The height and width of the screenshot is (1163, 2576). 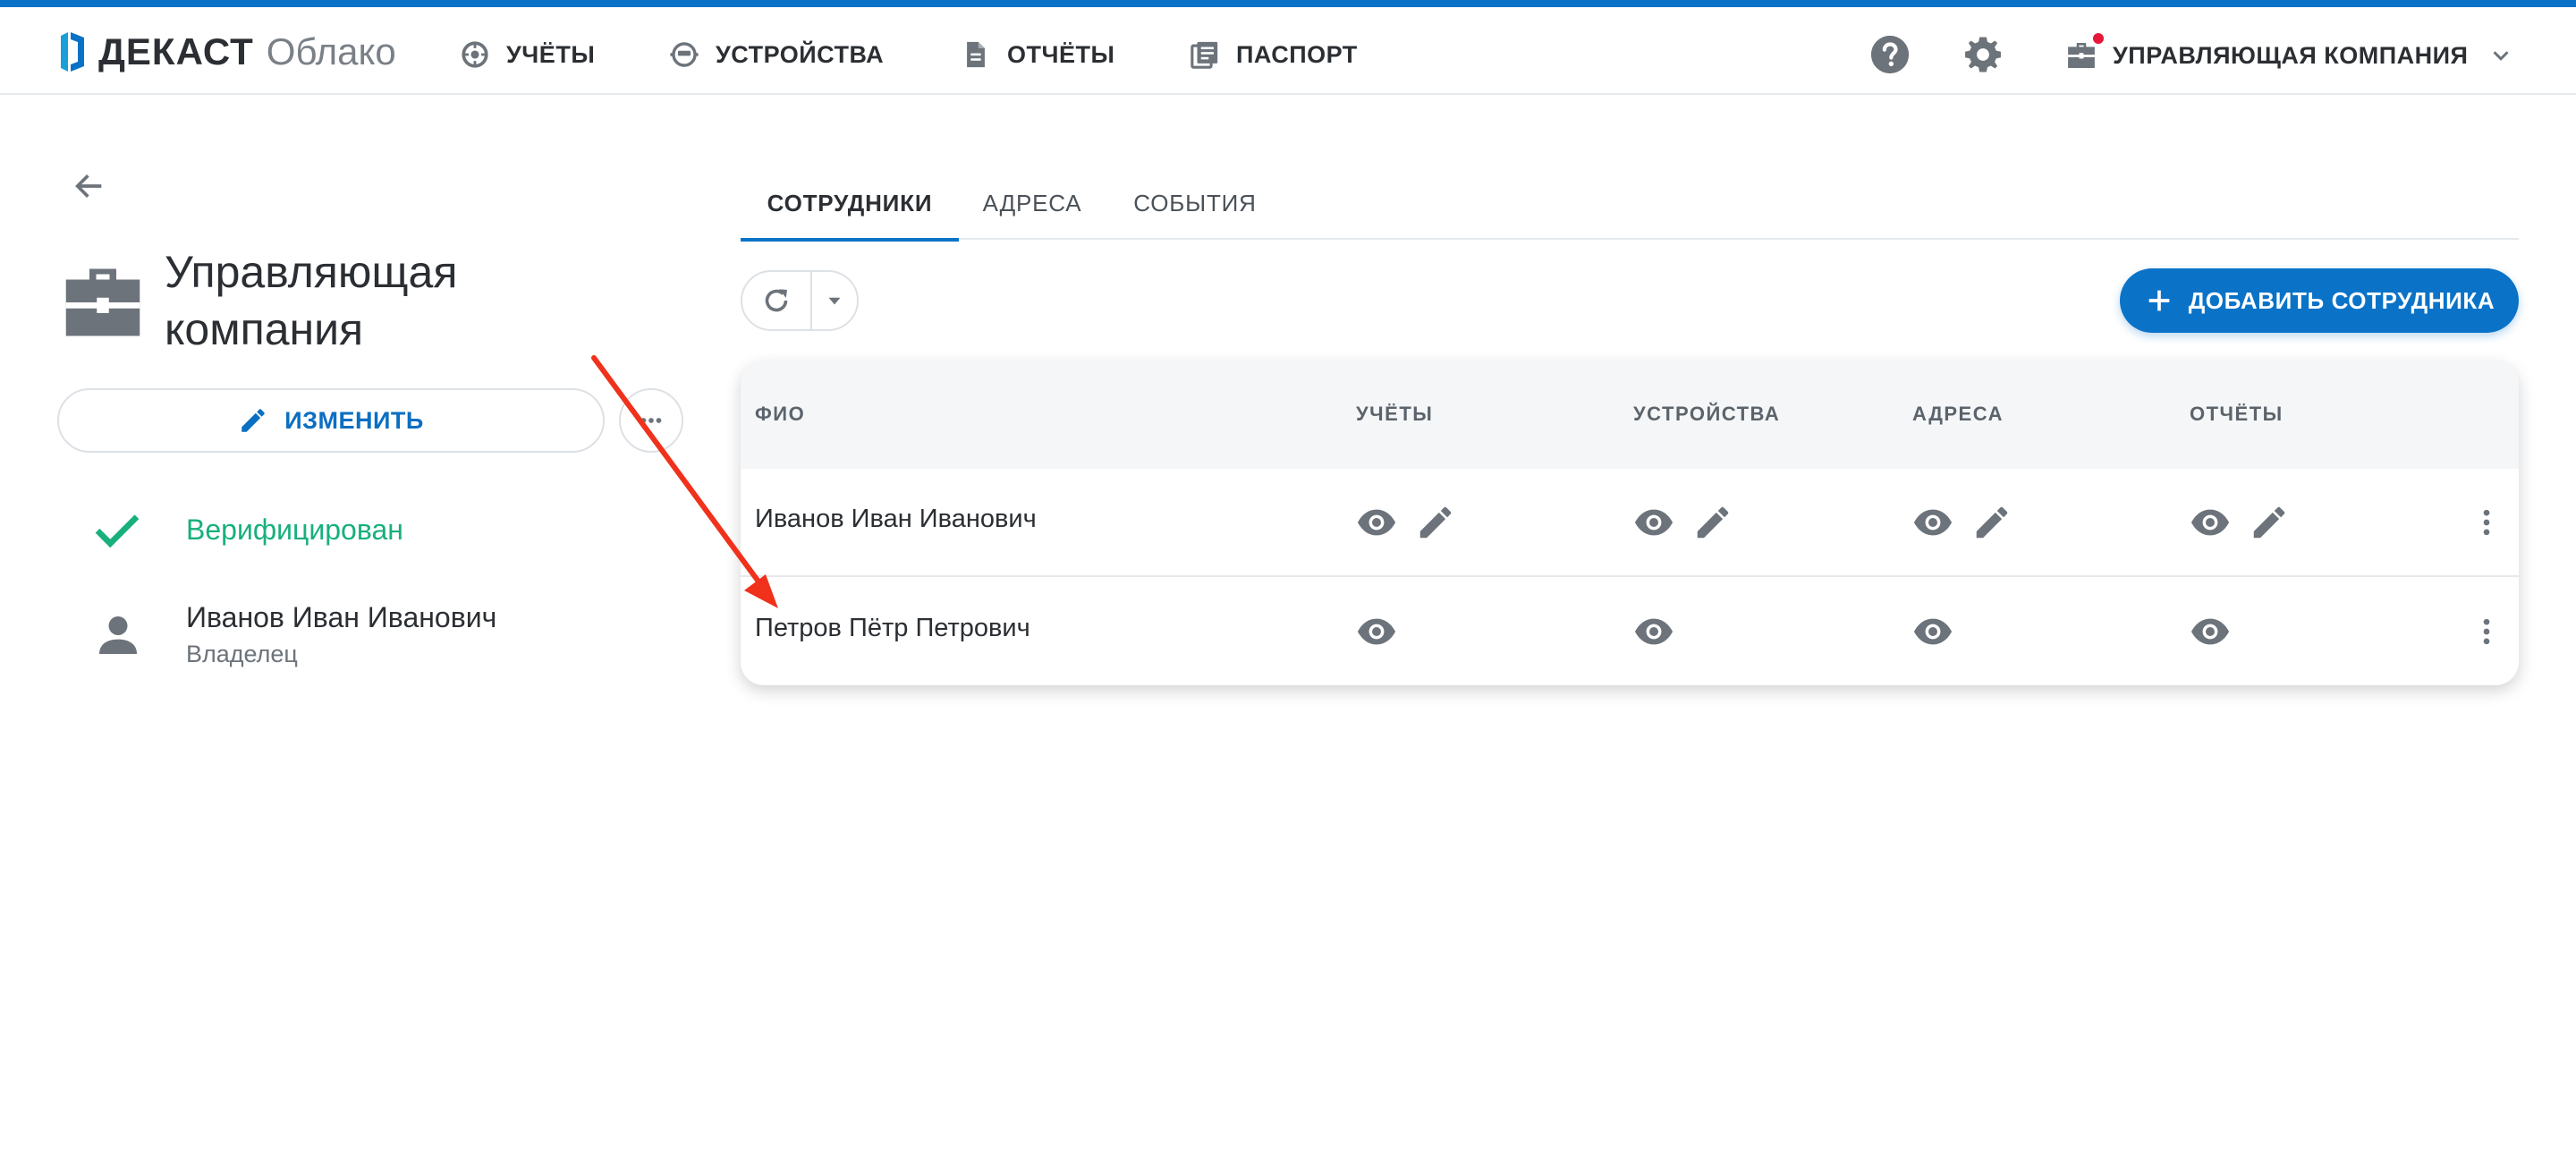 I want to click on table-row: Иванов Иван Иванович, so click(x=1630, y=523).